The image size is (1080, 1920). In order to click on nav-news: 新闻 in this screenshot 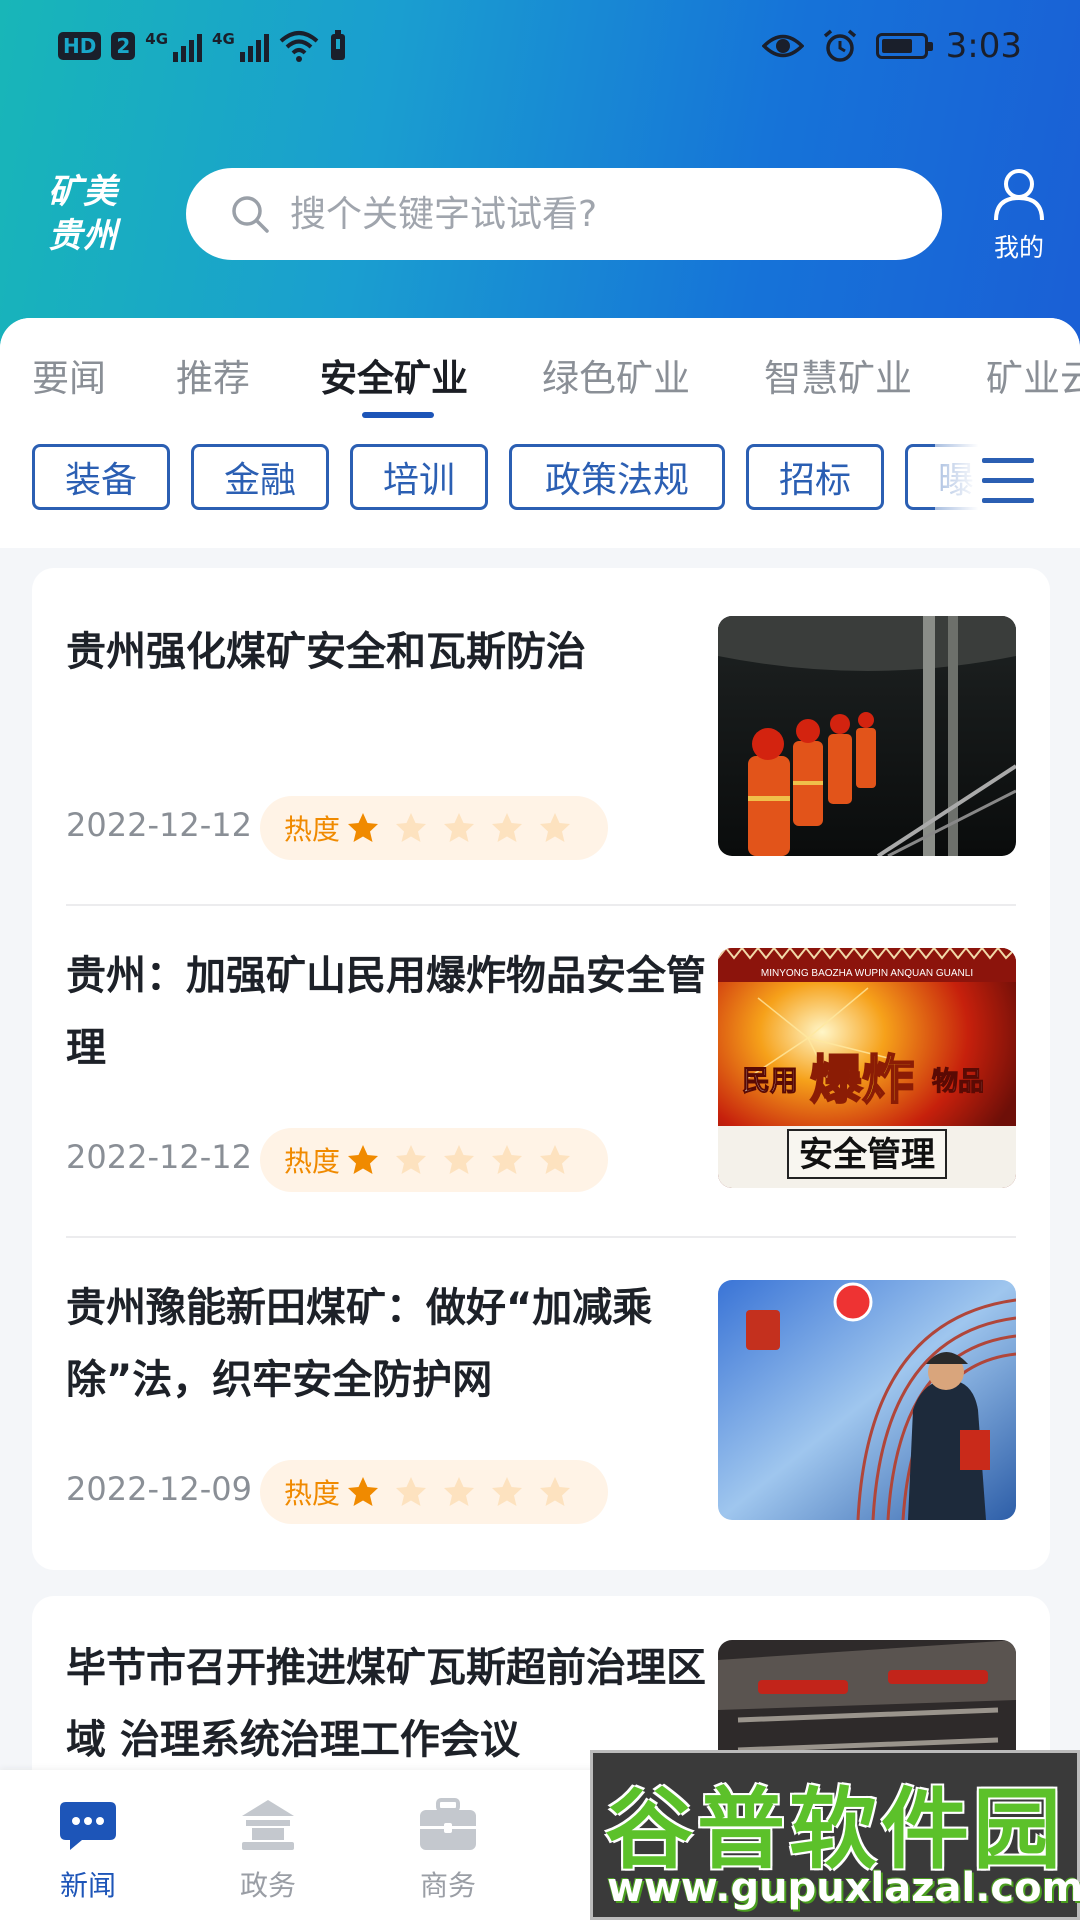, I will do `click(88, 1851)`.